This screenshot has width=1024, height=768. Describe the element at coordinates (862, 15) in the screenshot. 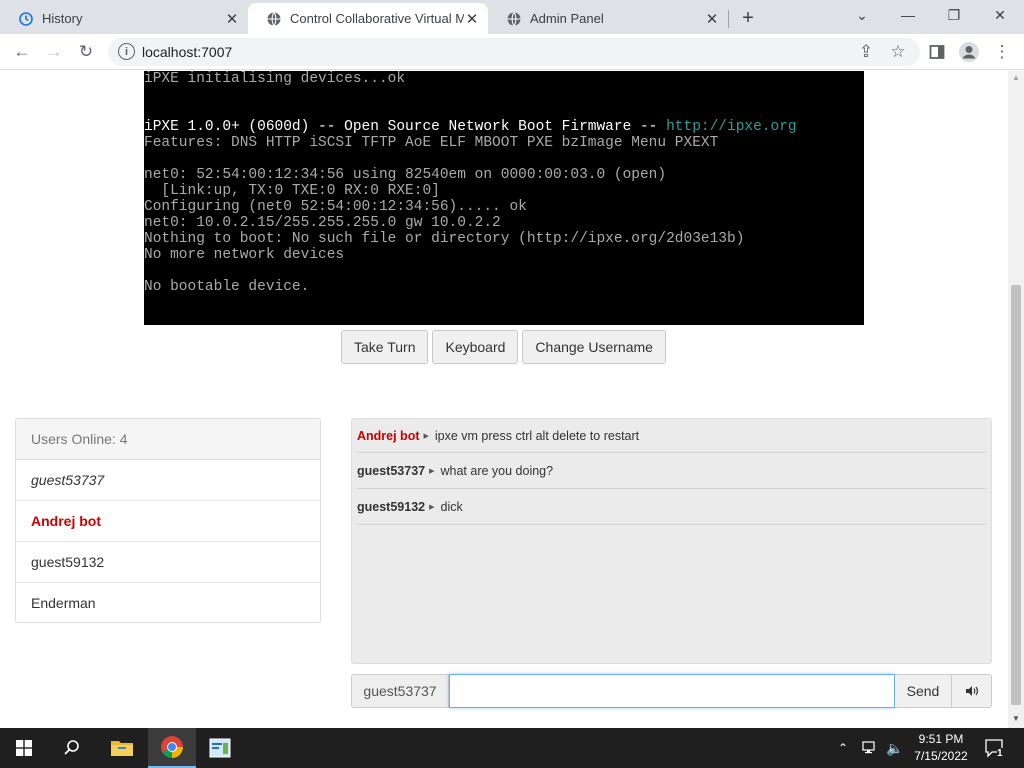

I see `tab-search-icon: ⌄` at that location.